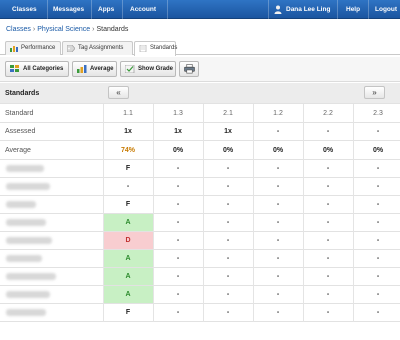 This screenshot has width=400, height=340. Describe the element at coordinates (228, 131) in the screenshot. I see `grid-cell: 1x` at that location.